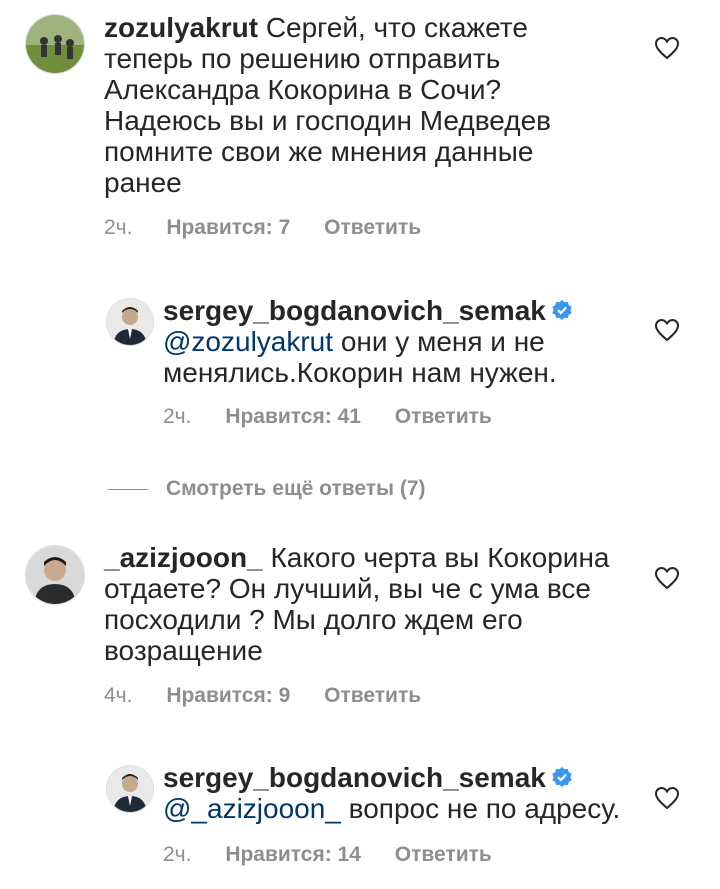 This screenshot has height=889, width=720. What do you see at coordinates (118, 695) in the screenshot?
I see `comment-time: 4ч.` at bounding box center [118, 695].